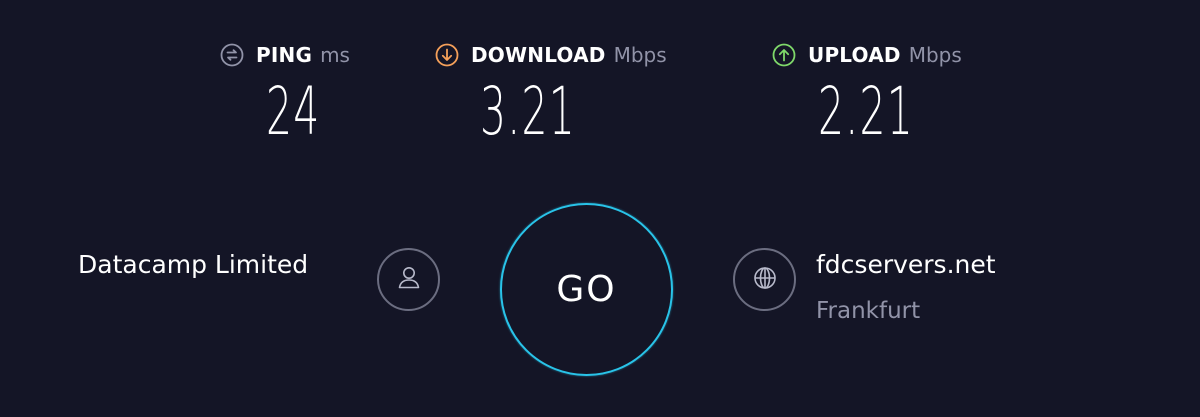 Image resolution: width=1200 pixels, height=417 pixels. Describe the element at coordinates (538, 55) in the screenshot. I see `download-label: DOWNLOAD` at that location.